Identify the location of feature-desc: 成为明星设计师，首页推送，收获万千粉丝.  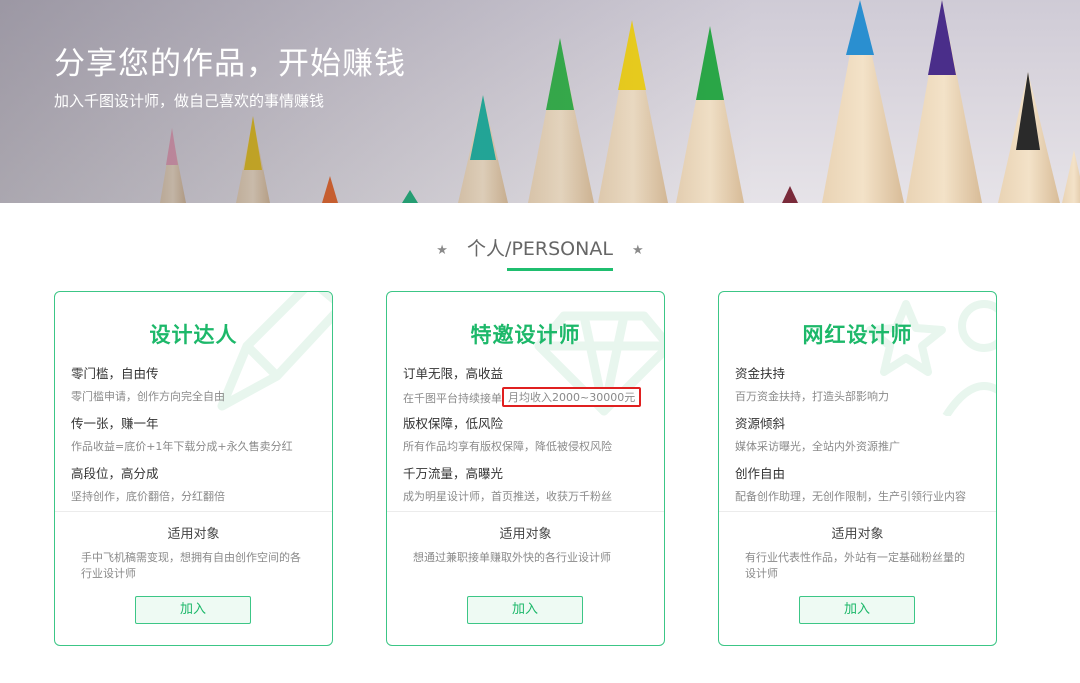
(507, 496).